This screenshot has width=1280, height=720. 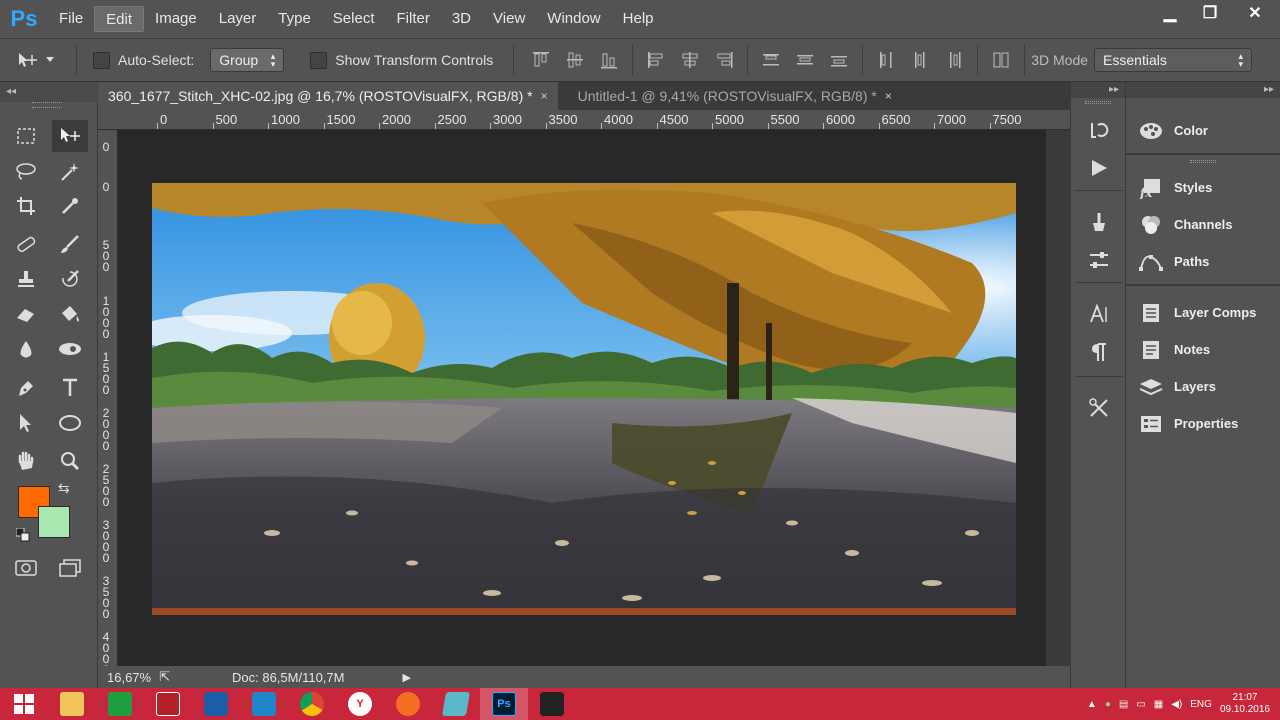 What do you see at coordinates (1203, 130) in the screenshot?
I see `panel-color: Color` at bounding box center [1203, 130].